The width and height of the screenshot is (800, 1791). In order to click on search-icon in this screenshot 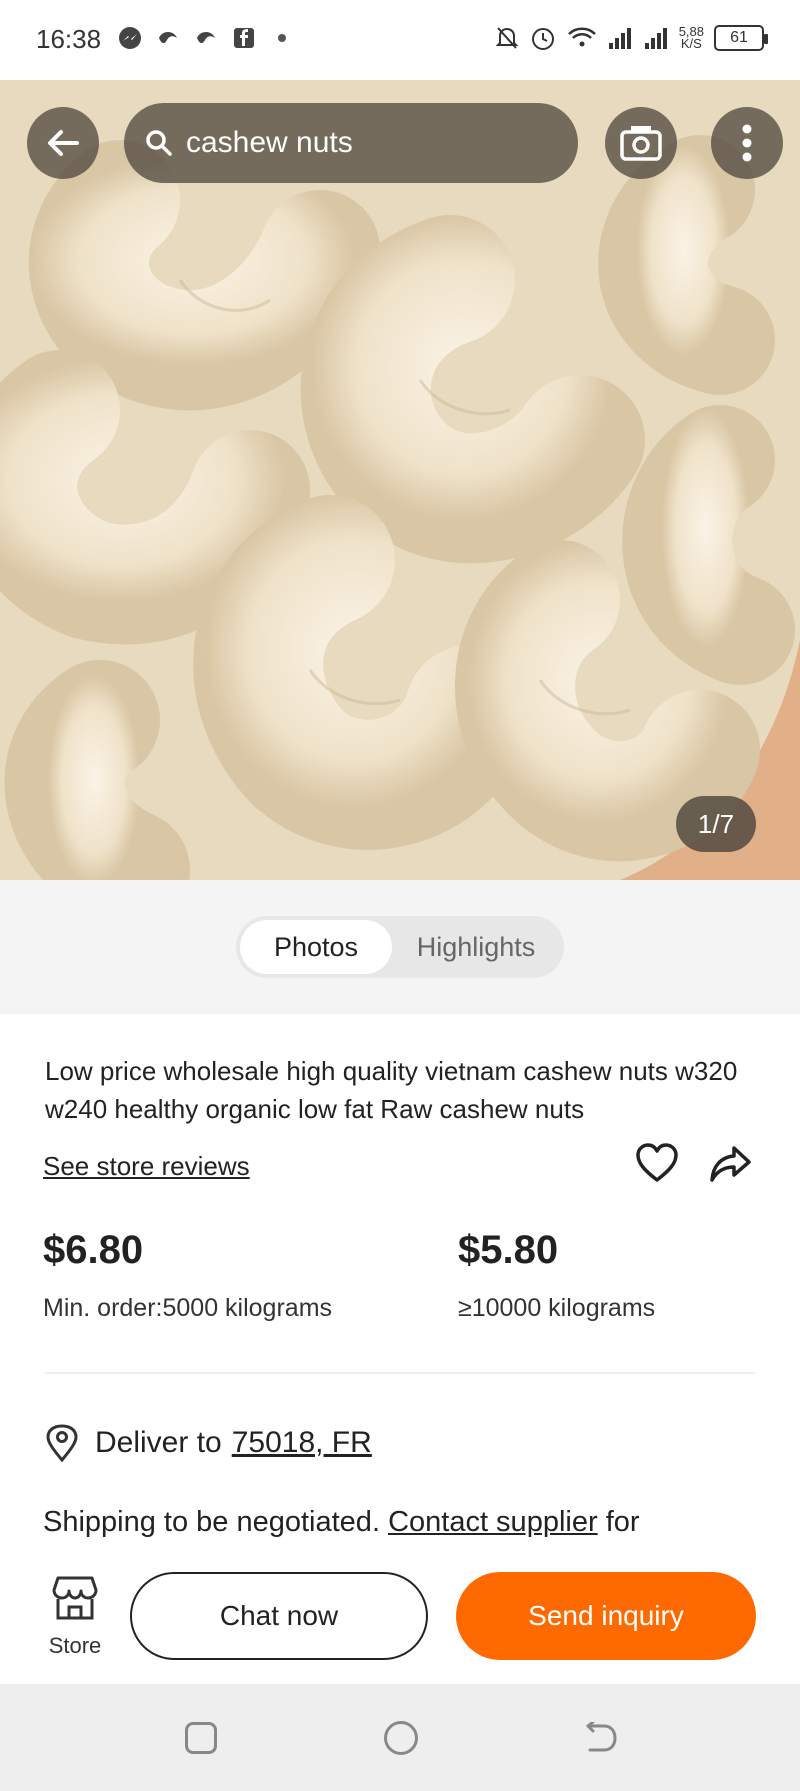, I will do `click(159, 143)`.